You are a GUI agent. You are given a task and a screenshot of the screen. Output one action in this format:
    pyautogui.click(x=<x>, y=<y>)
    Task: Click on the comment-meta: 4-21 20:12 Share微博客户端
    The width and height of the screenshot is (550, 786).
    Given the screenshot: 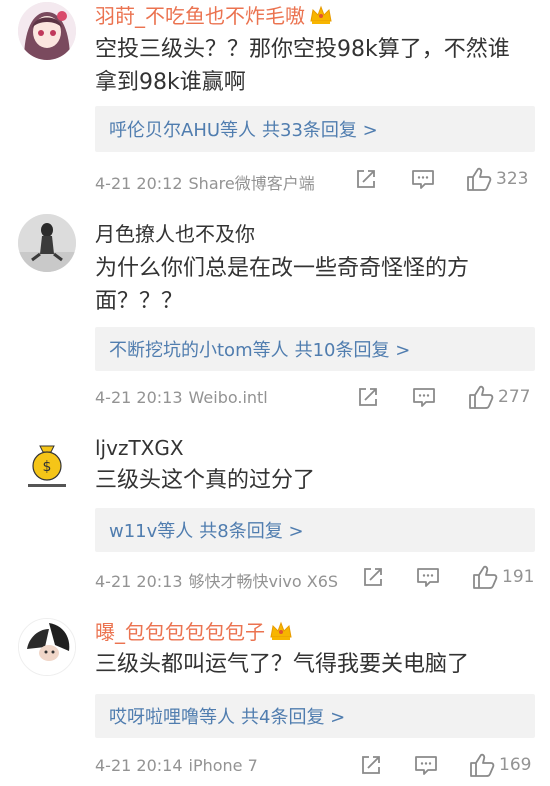 What is the action you would take?
    pyautogui.click(x=205, y=182)
    